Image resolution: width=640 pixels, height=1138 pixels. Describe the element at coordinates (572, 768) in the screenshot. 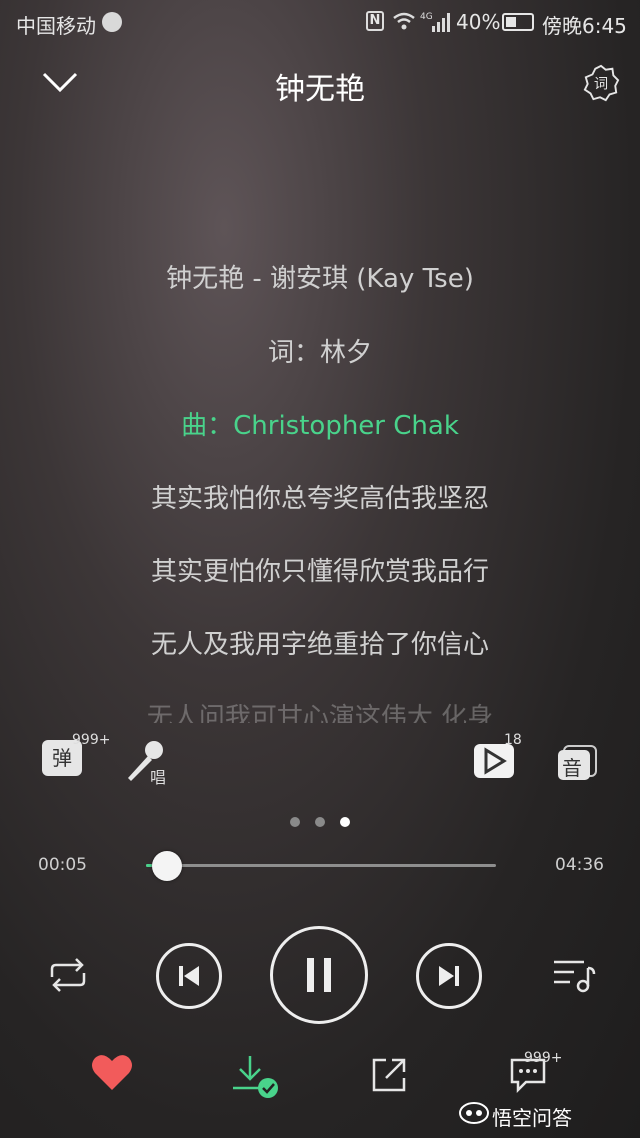

I see `sound-effect-label: 音` at that location.